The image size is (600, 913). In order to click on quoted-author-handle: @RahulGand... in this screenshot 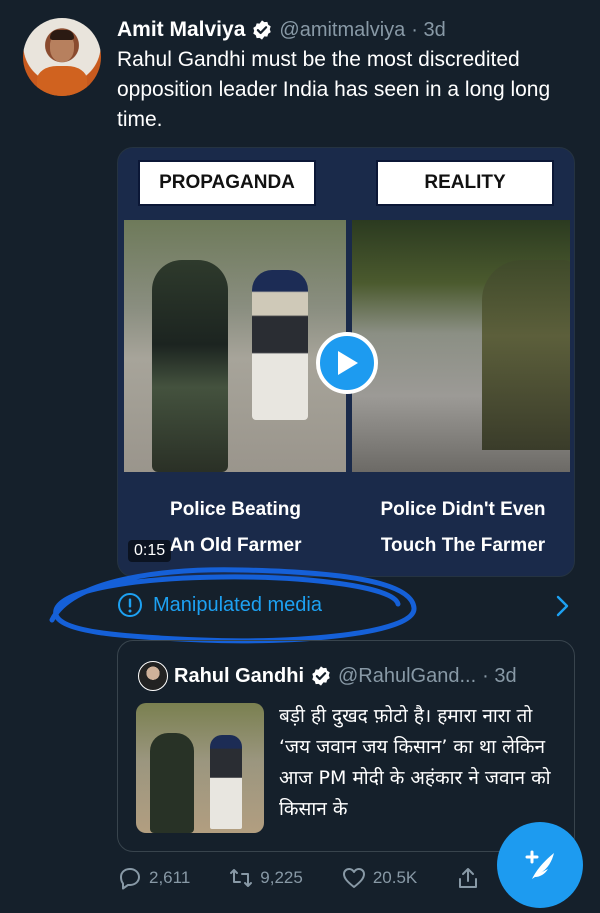, I will do `click(407, 676)`.